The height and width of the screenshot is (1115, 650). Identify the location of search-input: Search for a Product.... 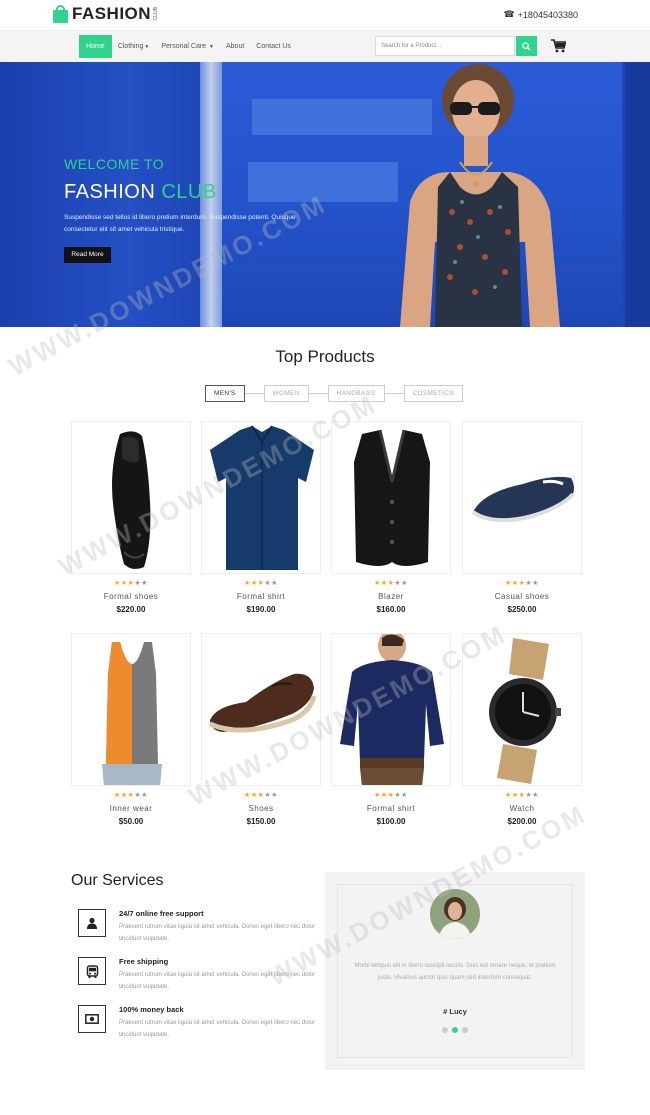
(445, 46).